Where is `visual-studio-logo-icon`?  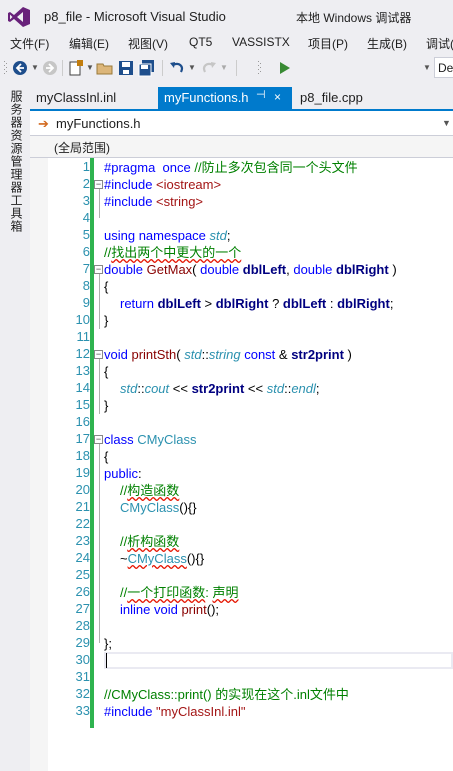 visual-studio-logo-icon is located at coordinates (19, 17).